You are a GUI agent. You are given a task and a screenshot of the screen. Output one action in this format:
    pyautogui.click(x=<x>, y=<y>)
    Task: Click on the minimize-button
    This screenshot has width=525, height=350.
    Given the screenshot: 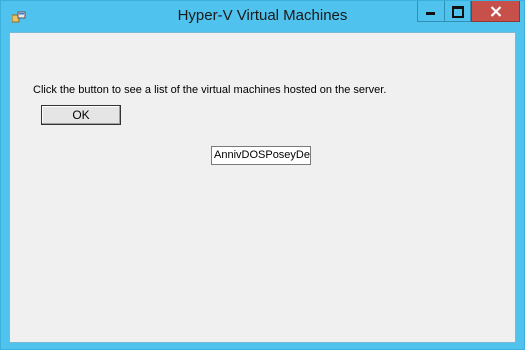 What is the action you would take?
    pyautogui.click(x=430, y=11)
    